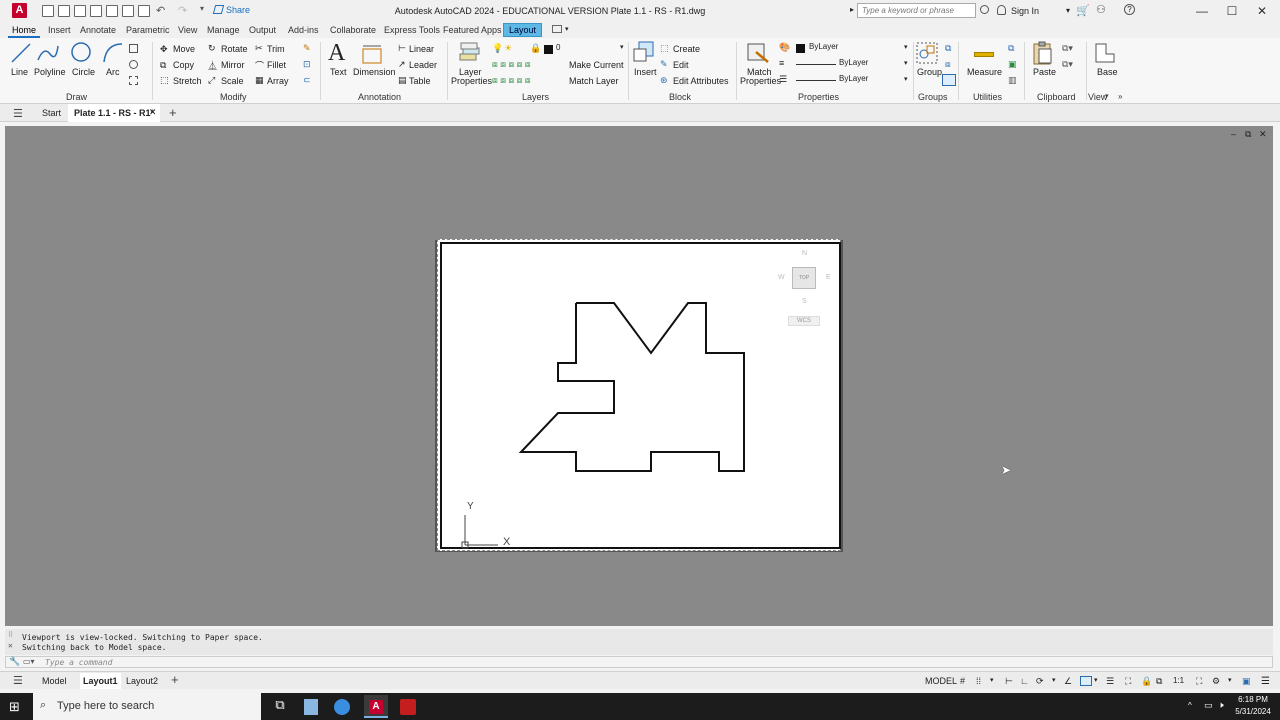 The image size is (1280, 720). Describe the element at coordinates (1107, 96) in the screenshot. I see `view-dropdown-icon: ▾` at that location.